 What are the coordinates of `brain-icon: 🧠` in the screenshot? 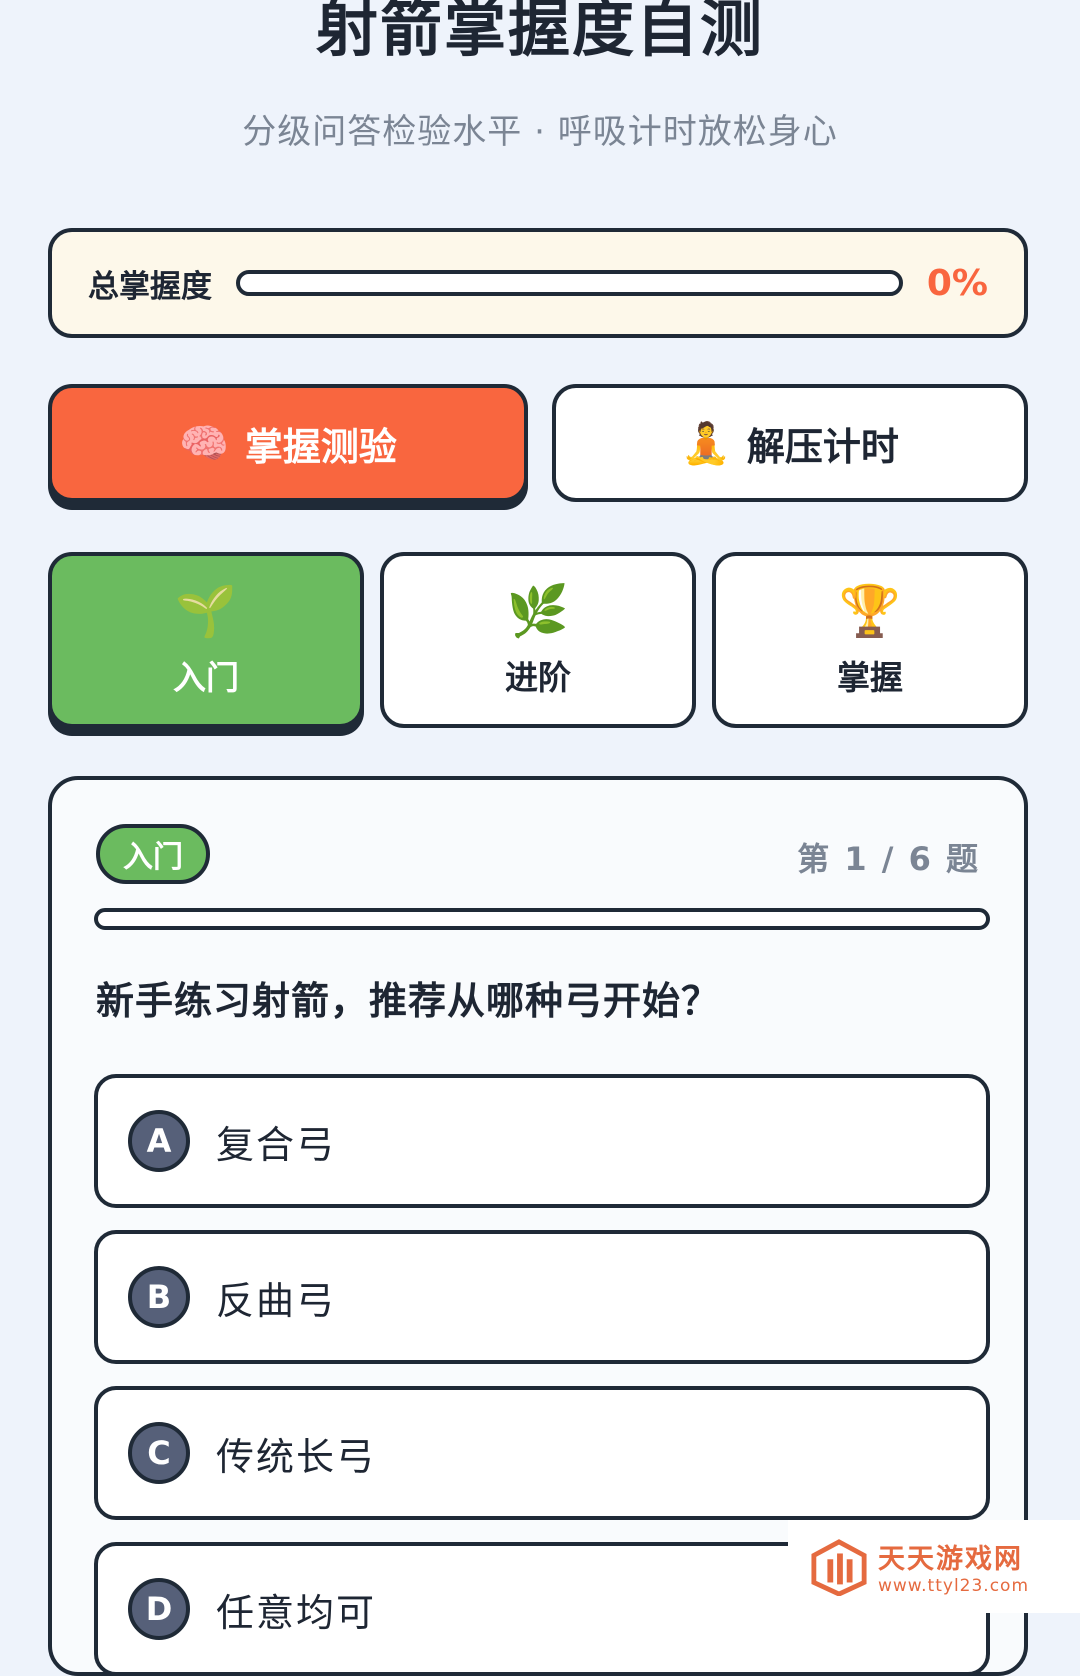 It's located at (204, 443).